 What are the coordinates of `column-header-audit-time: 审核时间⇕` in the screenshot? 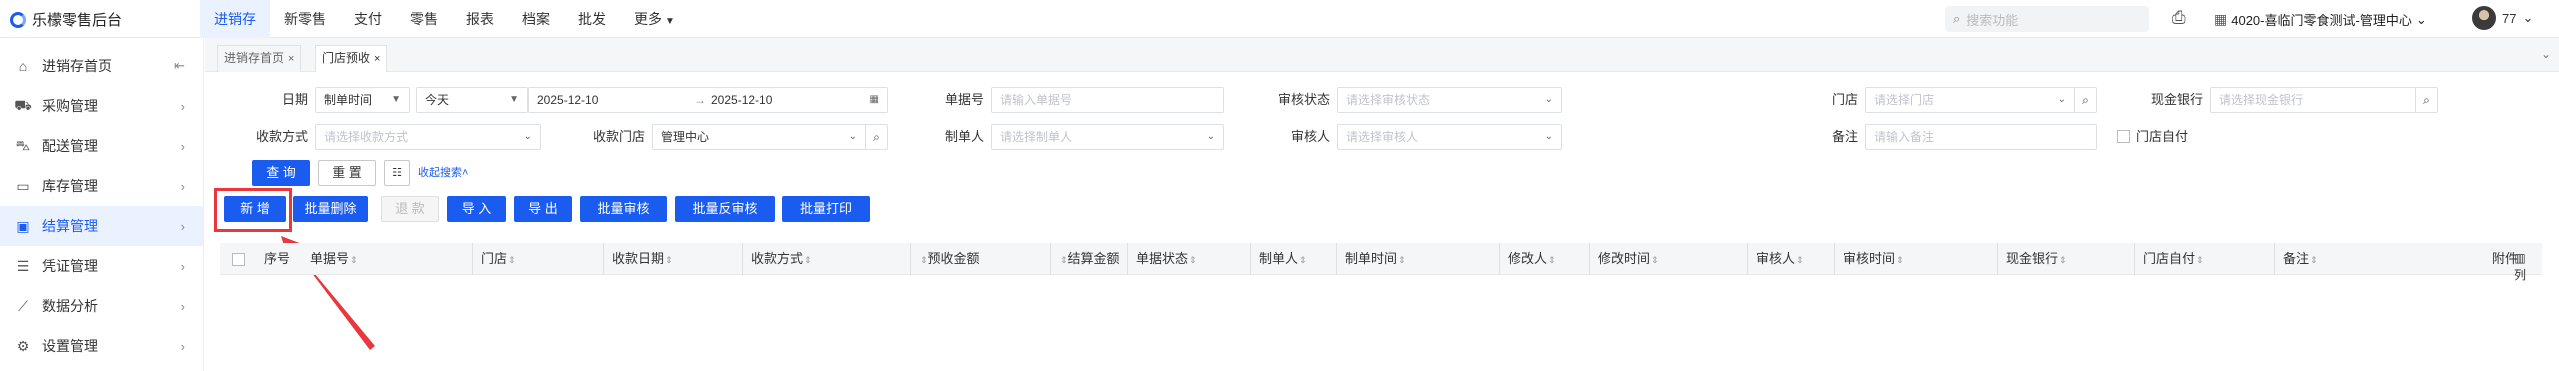 It's located at (1869, 259).